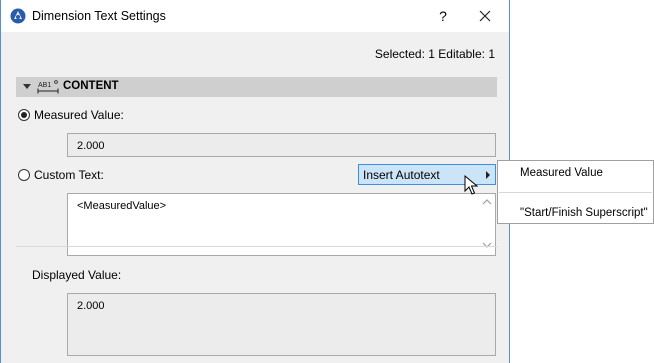 The height and width of the screenshot is (363, 654). I want to click on archicad-app-icon, so click(18, 16).